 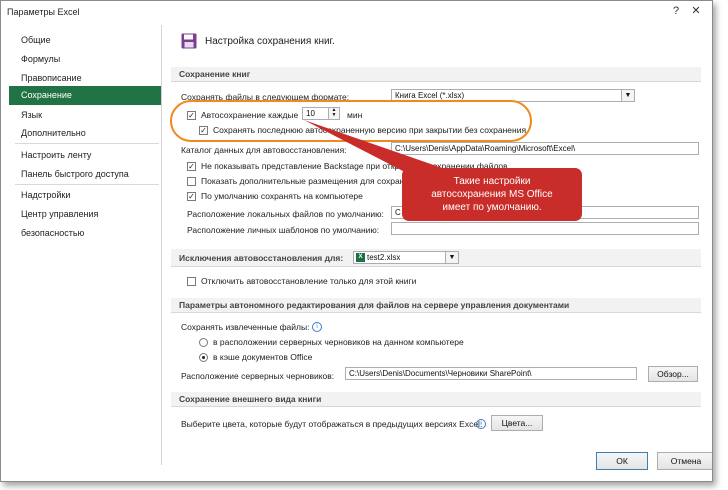 I want to click on save-format-value: Книга Excel (*.xlsx), so click(x=430, y=95).